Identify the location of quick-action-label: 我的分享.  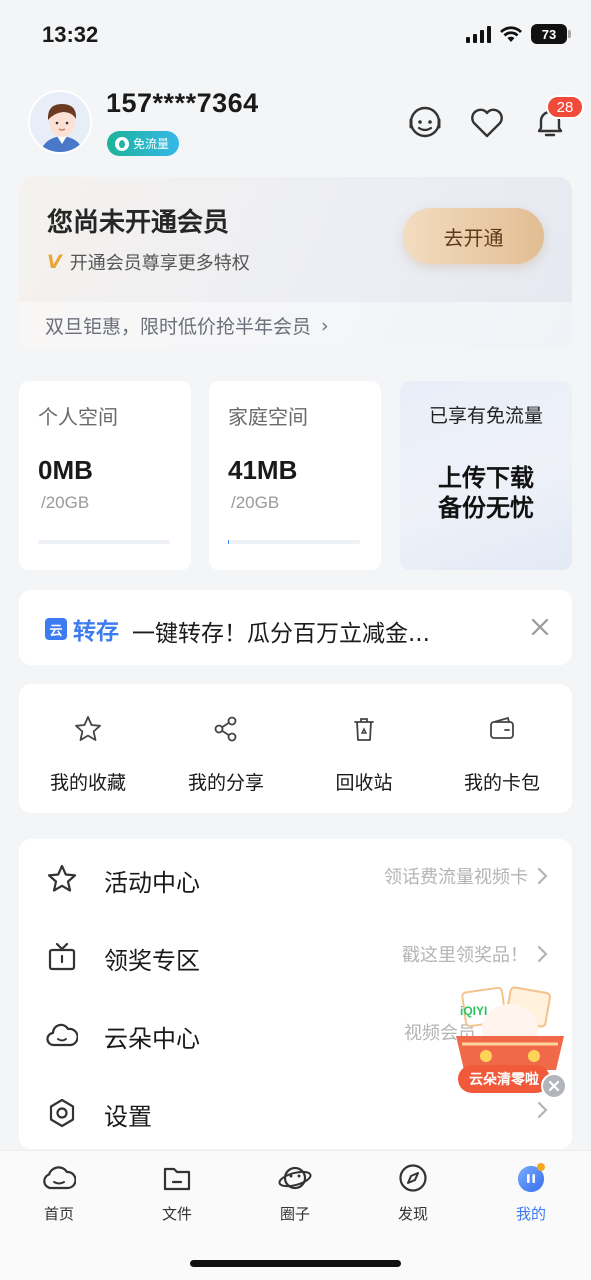
(225, 783).